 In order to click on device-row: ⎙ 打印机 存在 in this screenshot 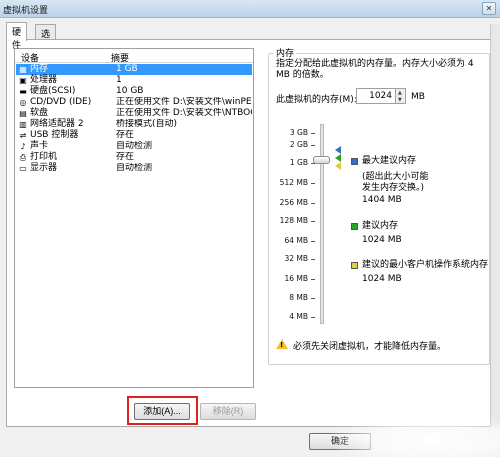, I will do `click(134, 157)`.